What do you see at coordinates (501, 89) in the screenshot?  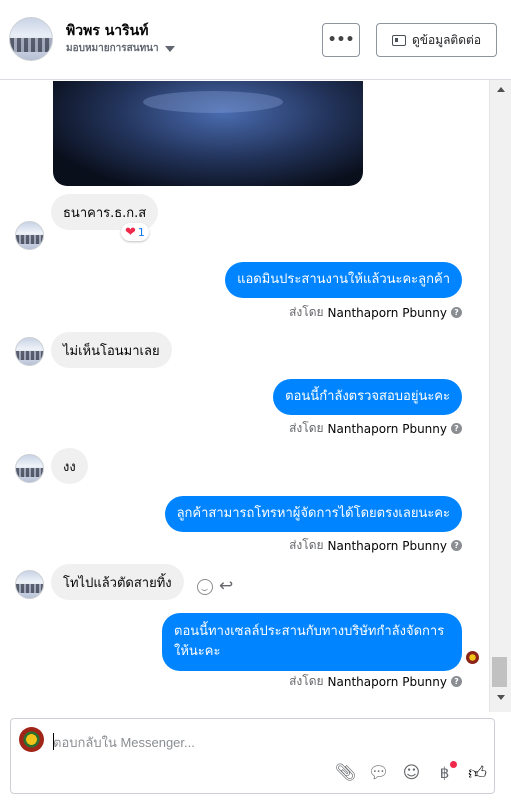 I see `scroll-up-arrow-icon` at bounding box center [501, 89].